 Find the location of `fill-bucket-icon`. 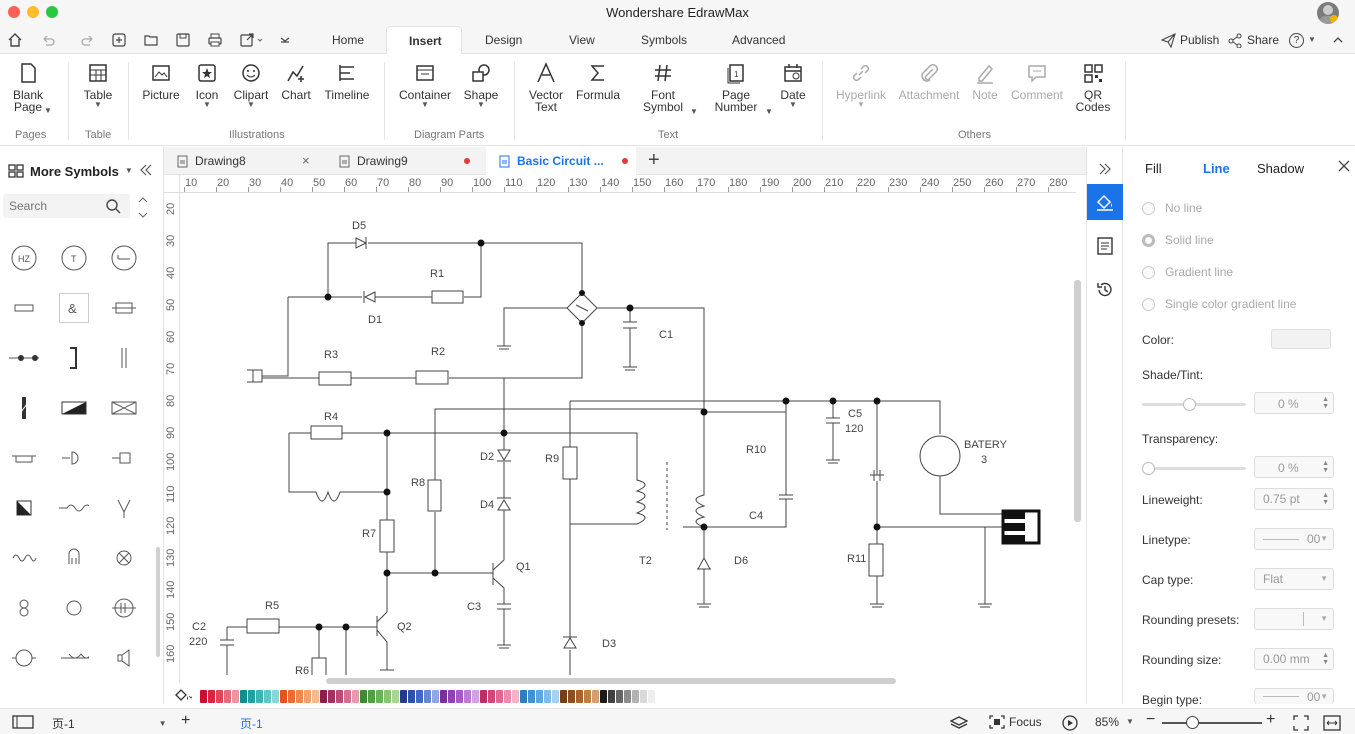

fill-bucket-icon is located at coordinates (184, 696).